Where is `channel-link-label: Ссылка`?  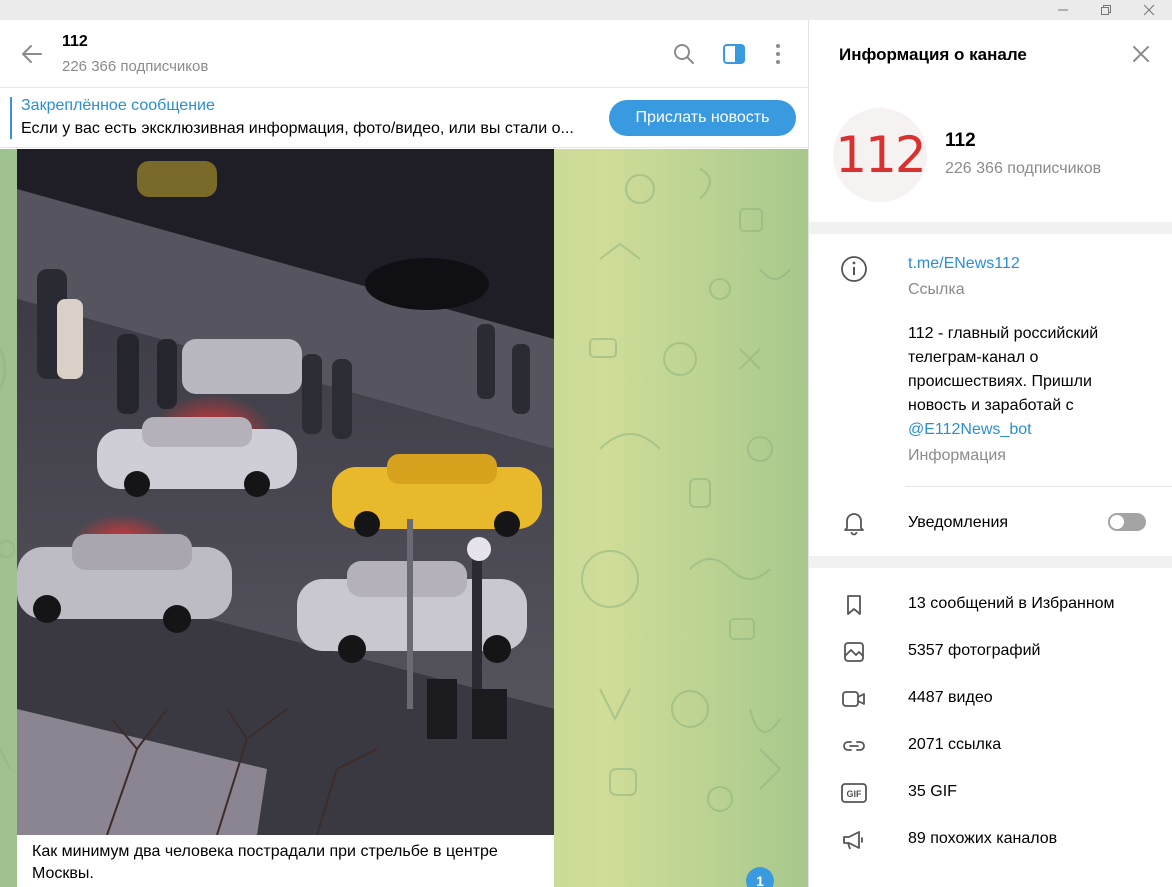 channel-link-label: Ссылка is located at coordinates (936, 289).